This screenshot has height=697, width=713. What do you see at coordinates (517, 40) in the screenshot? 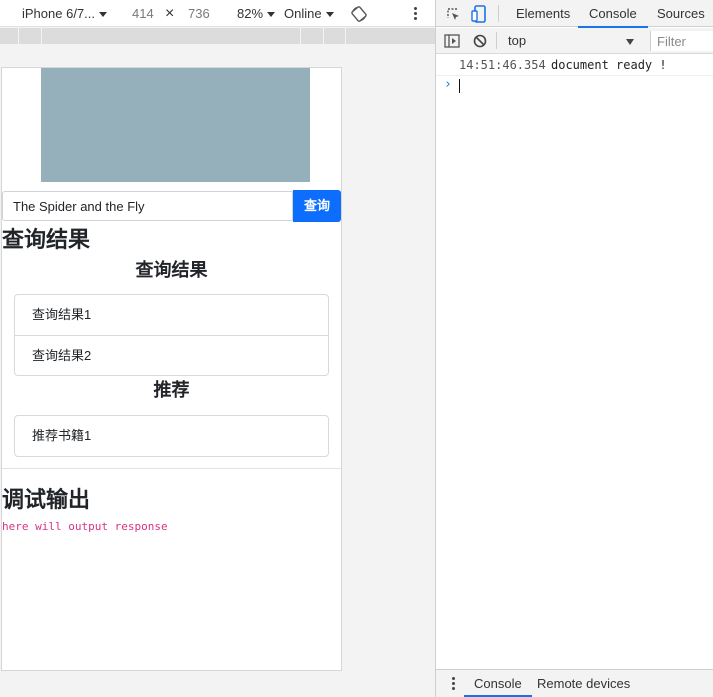
I see `context-value: top` at bounding box center [517, 40].